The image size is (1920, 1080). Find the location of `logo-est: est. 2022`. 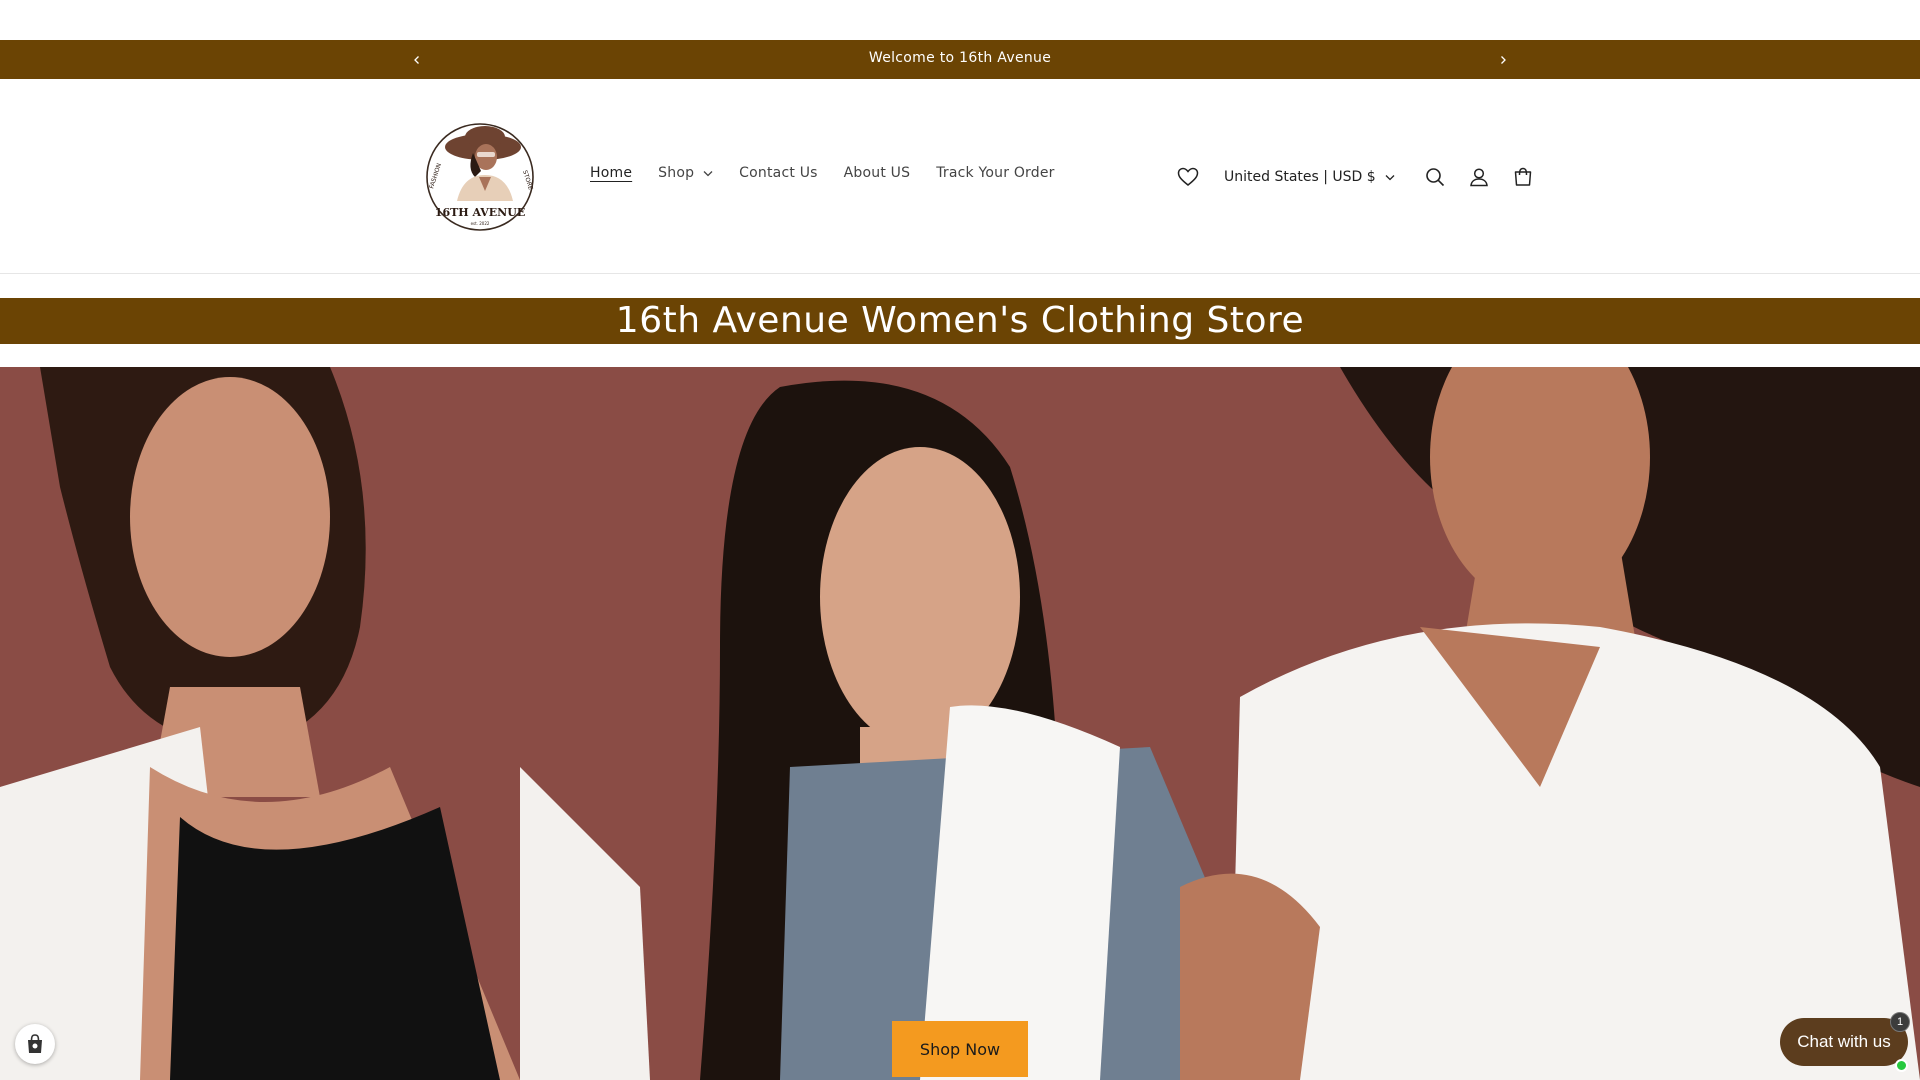

logo-est: est. 2022 is located at coordinates (480, 223).